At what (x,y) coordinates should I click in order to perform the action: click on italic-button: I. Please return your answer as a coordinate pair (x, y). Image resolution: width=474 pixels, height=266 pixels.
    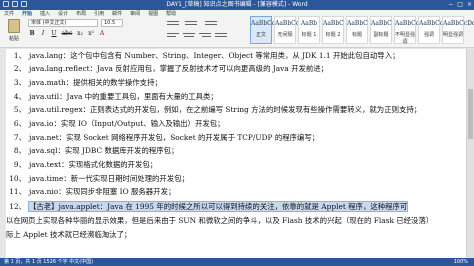
    Looking at the image, I should click on (43, 33).